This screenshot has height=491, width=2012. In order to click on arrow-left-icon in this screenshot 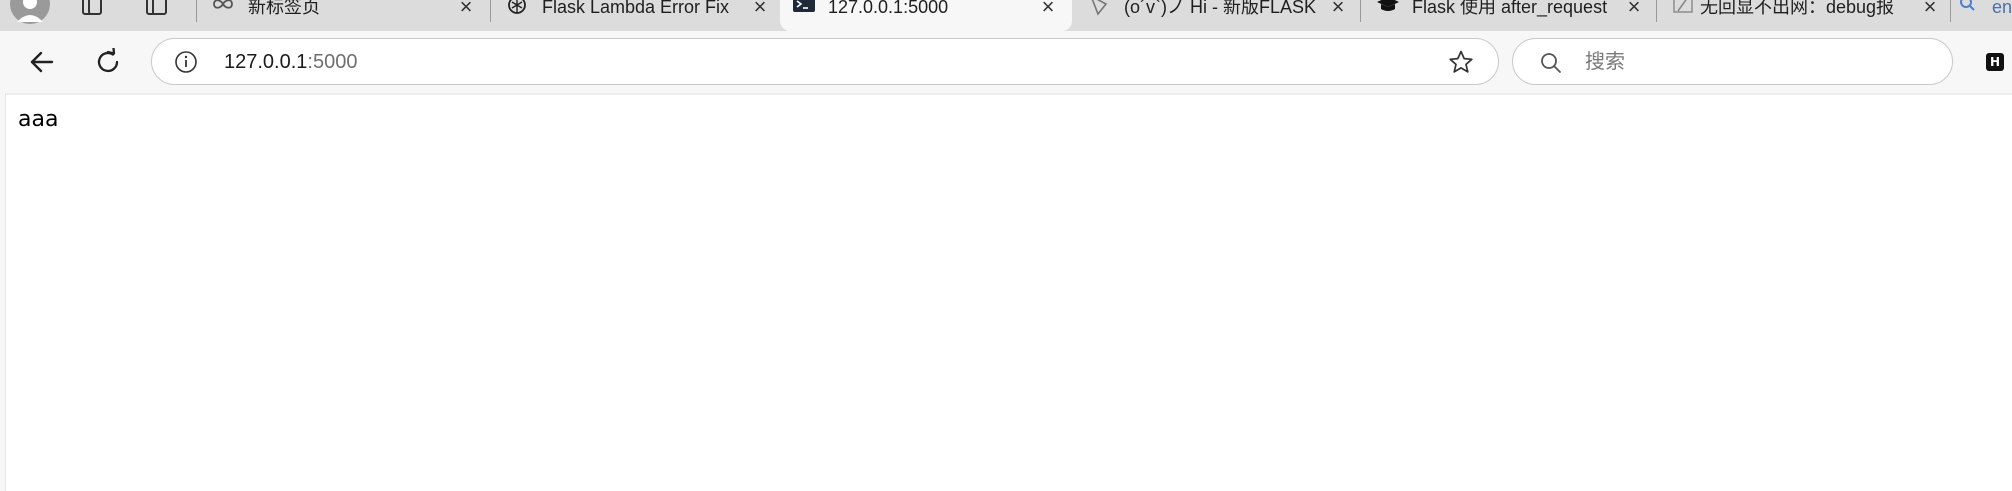, I will do `click(42, 62)`.